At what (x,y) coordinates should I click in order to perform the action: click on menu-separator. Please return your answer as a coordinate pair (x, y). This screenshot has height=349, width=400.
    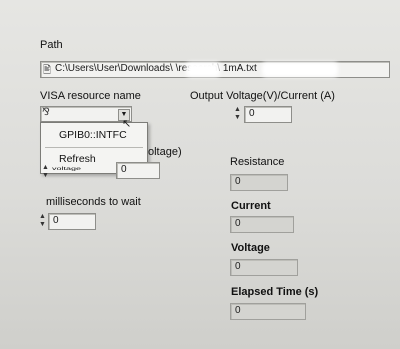
    Looking at the image, I should click on (94, 147).